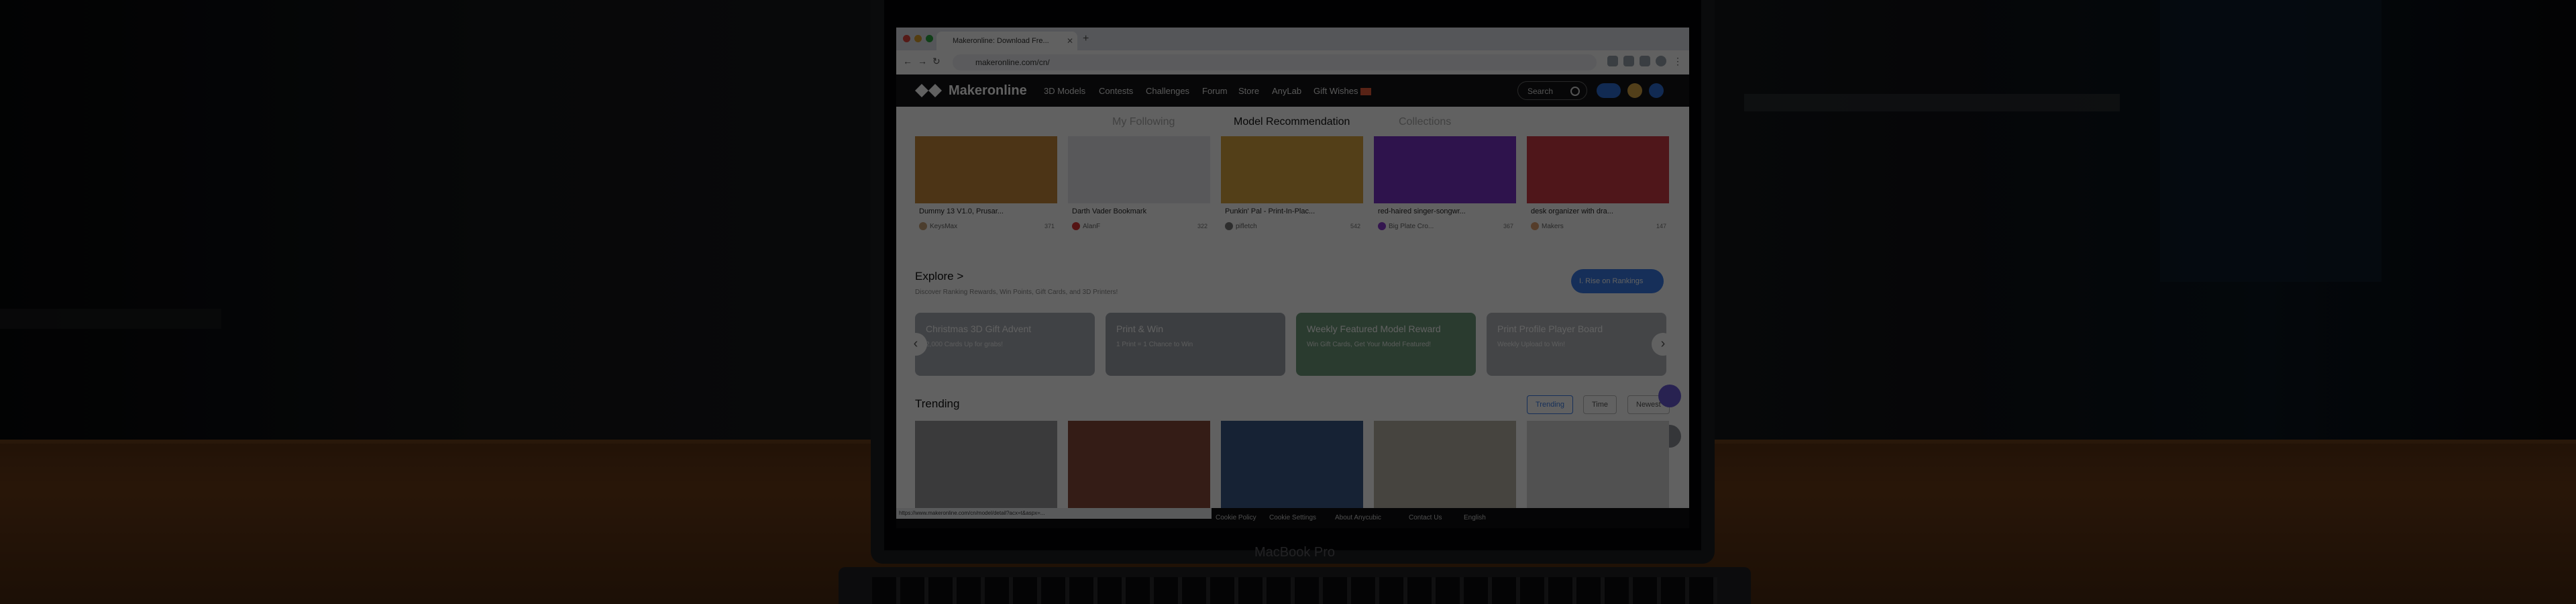  Describe the element at coordinates (1070, 41) in the screenshot. I see `tab-close-icon: ✕` at that location.